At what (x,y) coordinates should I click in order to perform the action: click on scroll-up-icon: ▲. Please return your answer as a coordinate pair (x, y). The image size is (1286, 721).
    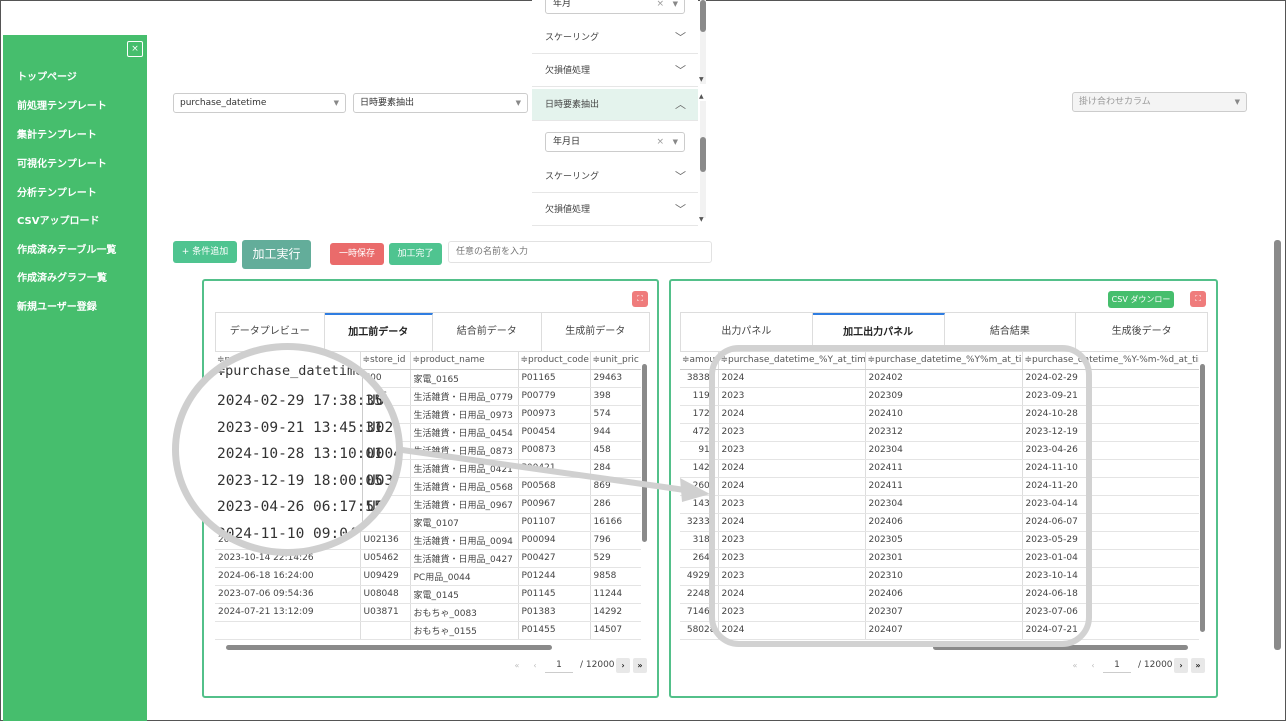
    Looking at the image, I should click on (701, 96).